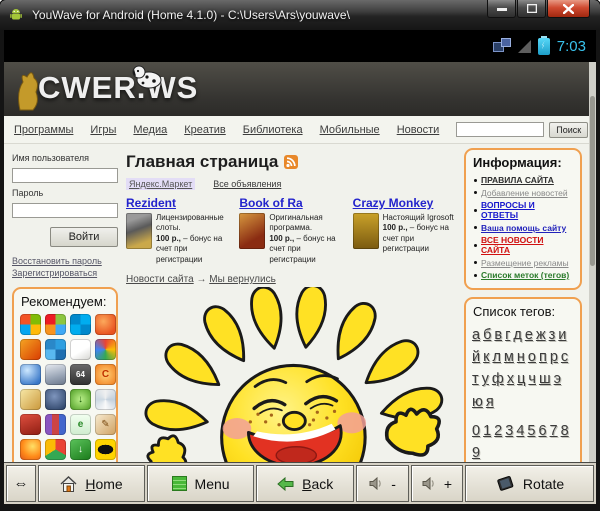 The height and width of the screenshot is (511, 600). Describe the element at coordinates (151, 203) in the screenshot. I see `ad-title-link: Rezident` at that location.